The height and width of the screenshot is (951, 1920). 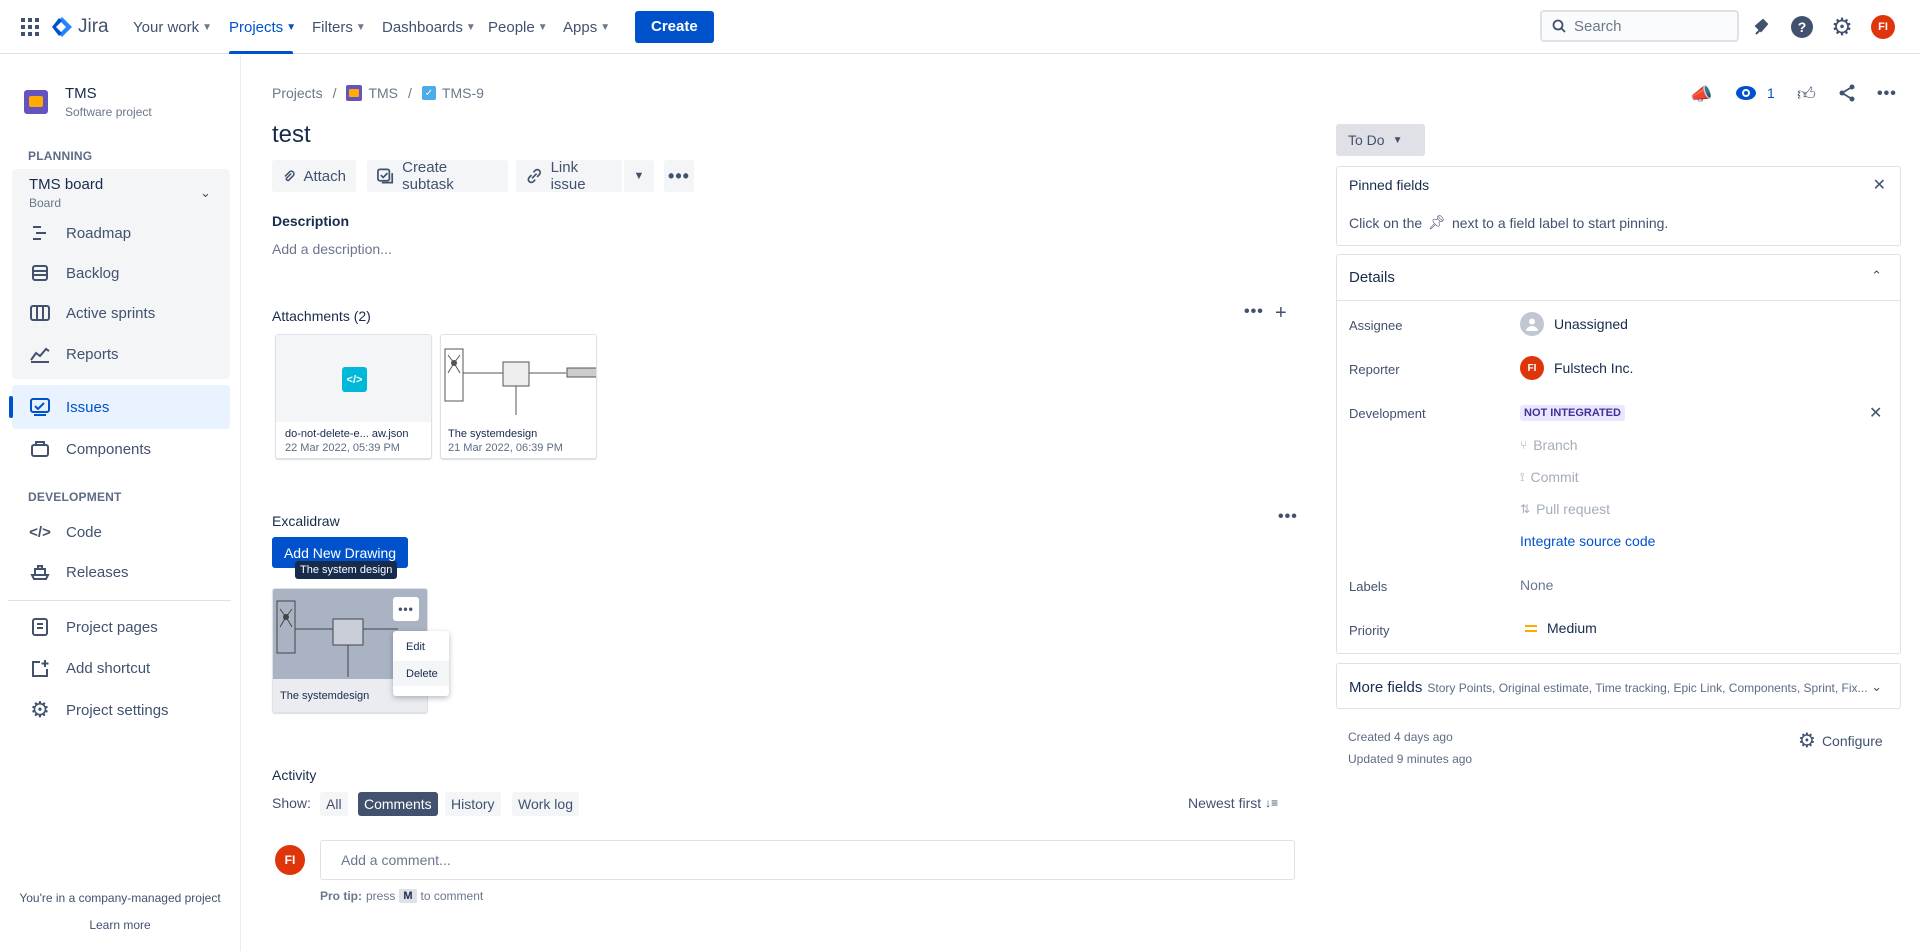 What do you see at coordinates (518, 396) in the screenshot?
I see `attachment-card-image: The systemdesign 21 Mar 2022, 06:39 PM` at bounding box center [518, 396].